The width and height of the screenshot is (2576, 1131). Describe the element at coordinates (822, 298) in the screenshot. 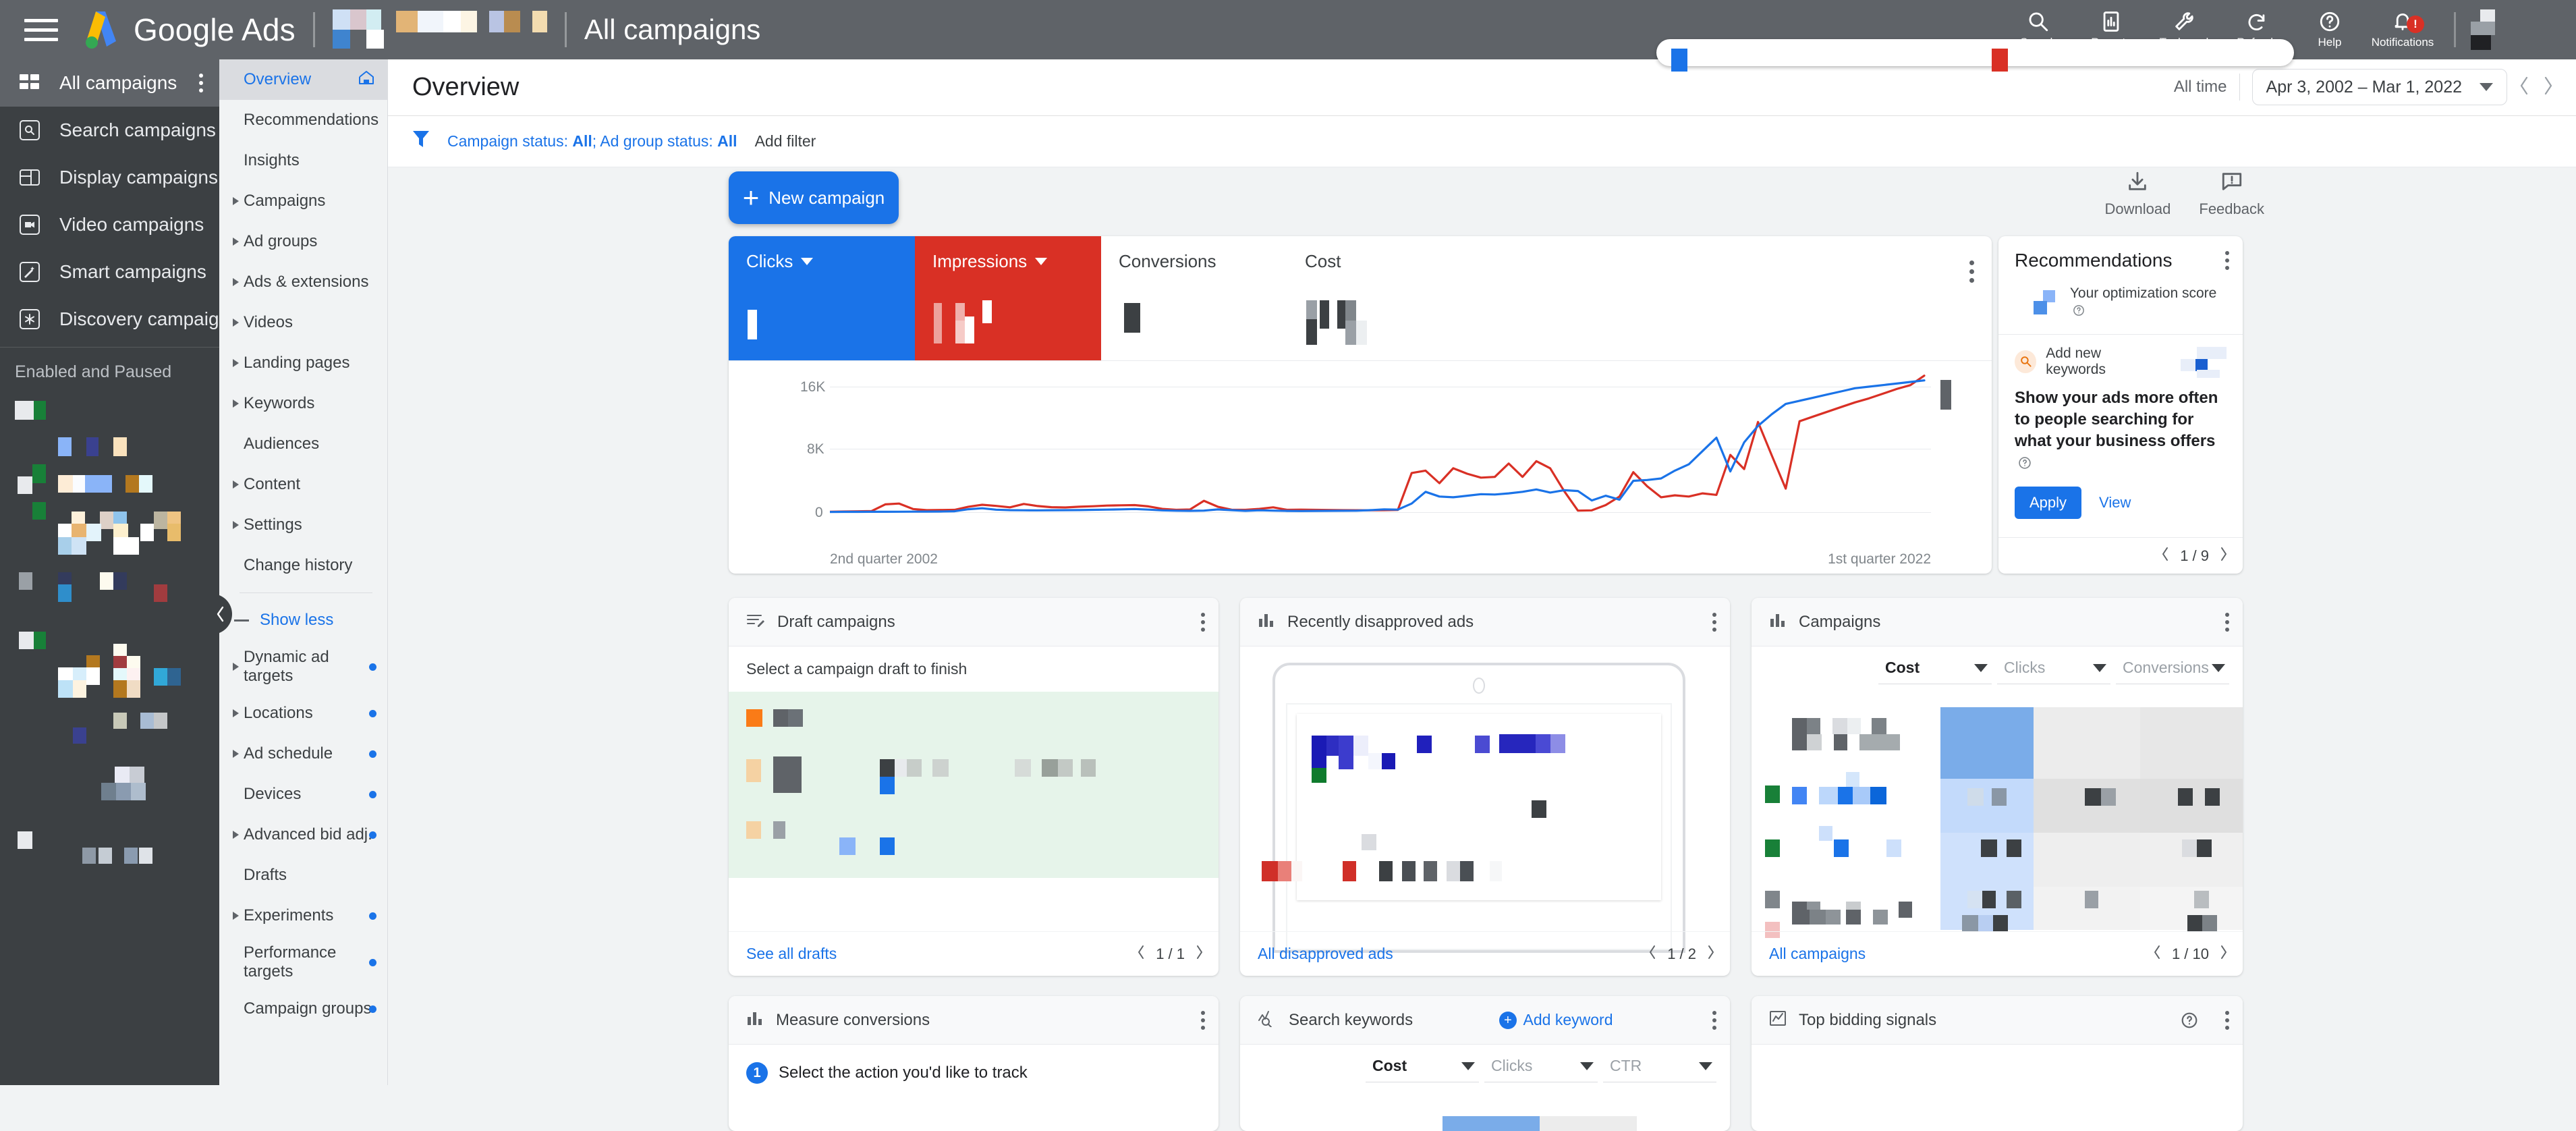

I see `kpi-tile-clicks: Clicks` at that location.